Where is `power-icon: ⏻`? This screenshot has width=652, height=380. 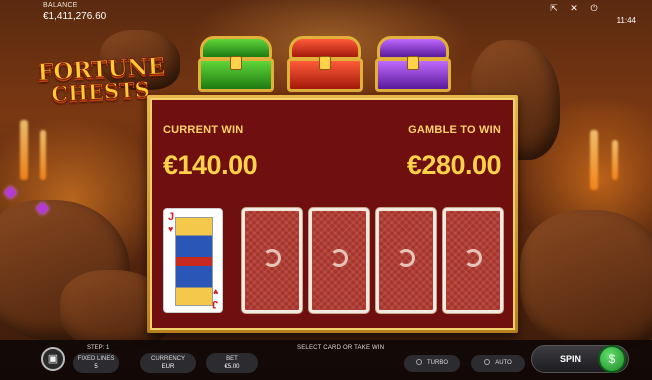
power-icon: ⏻ is located at coordinates (594, 8).